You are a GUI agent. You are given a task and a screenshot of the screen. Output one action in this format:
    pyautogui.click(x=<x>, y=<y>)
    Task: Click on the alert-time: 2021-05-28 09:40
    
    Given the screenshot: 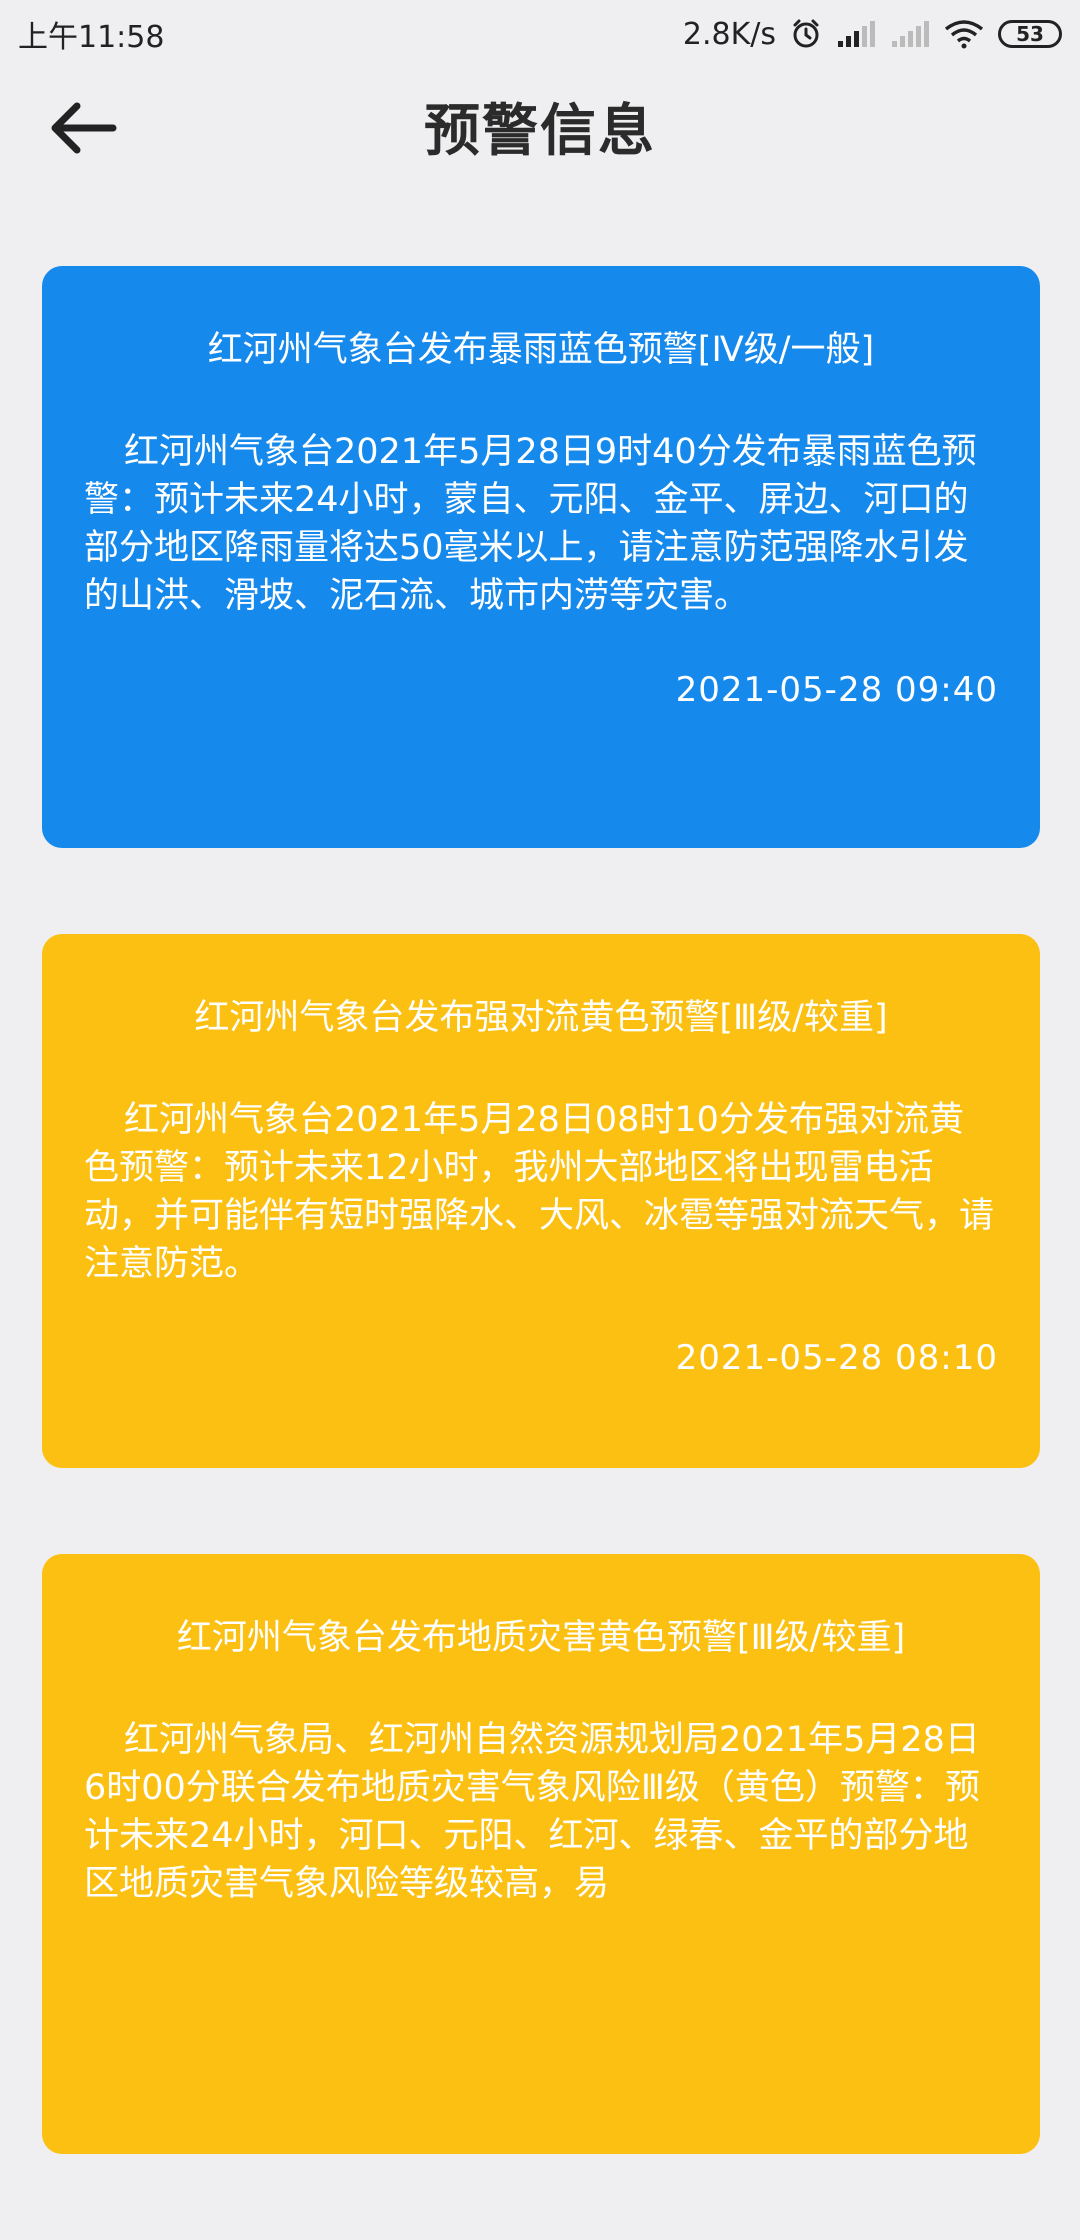 What is the action you would take?
    pyautogui.click(x=836, y=690)
    